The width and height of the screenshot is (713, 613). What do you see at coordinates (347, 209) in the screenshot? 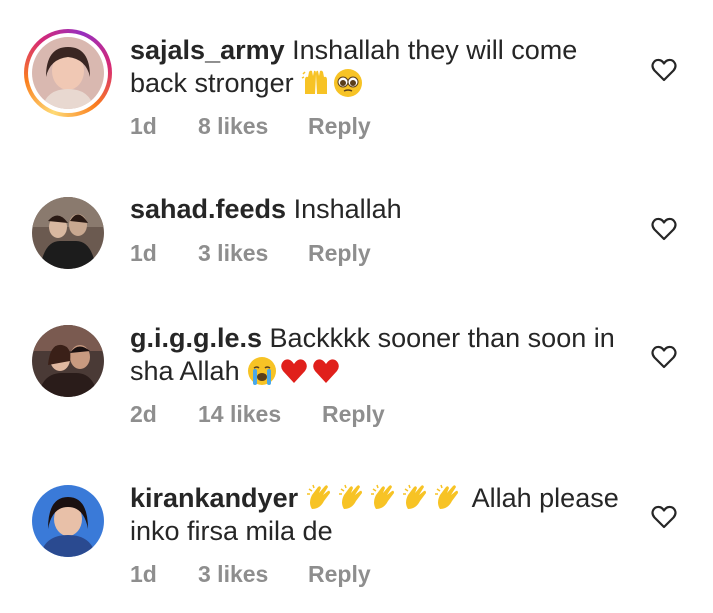
I see `comment-text: Inshallah` at bounding box center [347, 209].